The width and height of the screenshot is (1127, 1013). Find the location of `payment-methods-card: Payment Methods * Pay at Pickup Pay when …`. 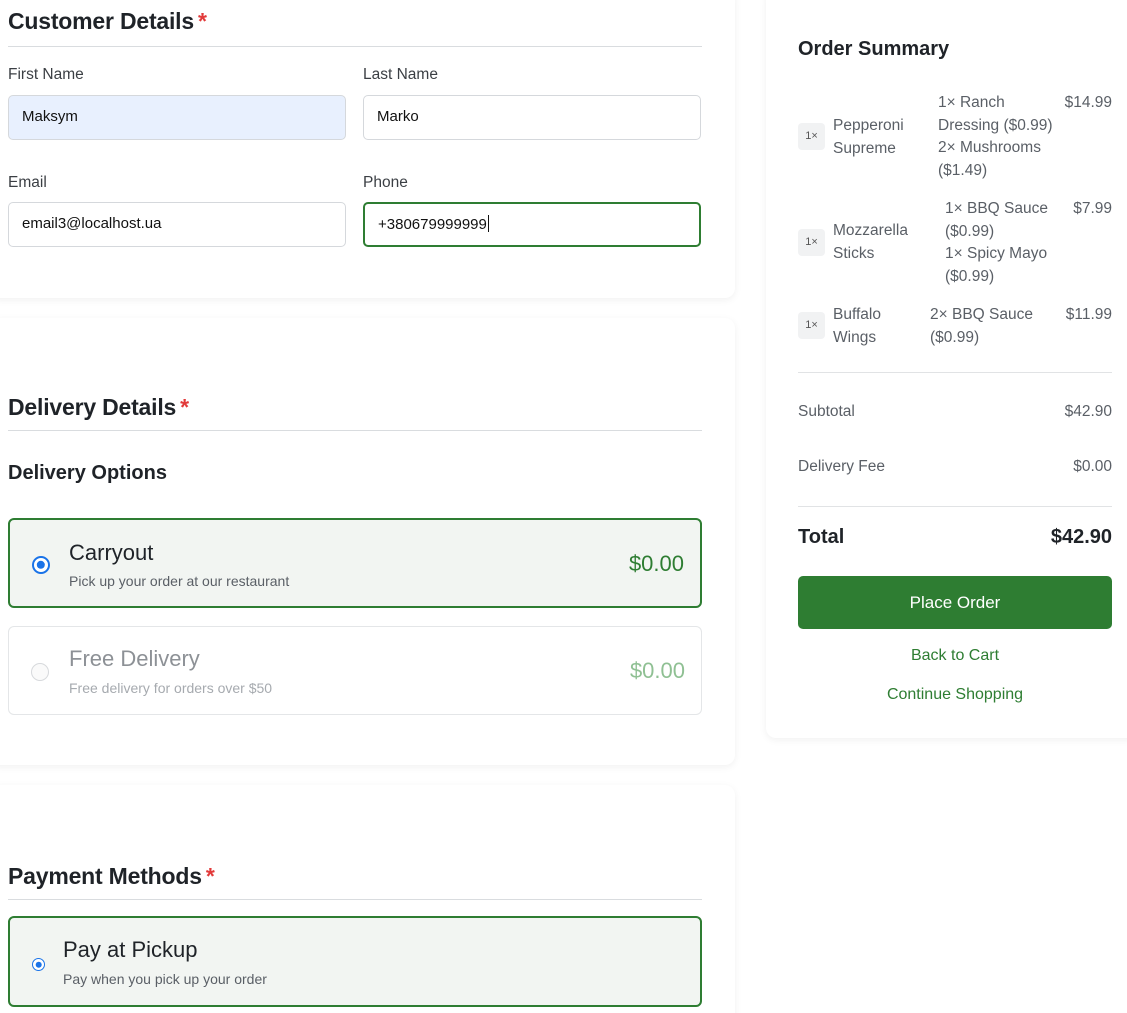

payment-methods-card: Payment Methods * Pay at Pickup Pay when … is located at coordinates (367, 899).